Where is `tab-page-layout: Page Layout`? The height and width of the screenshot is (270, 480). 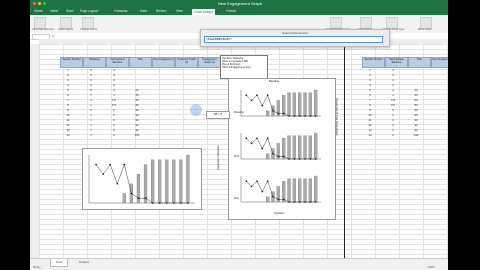 tab-page-layout: Page Layout is located at coordinates (89, 11).